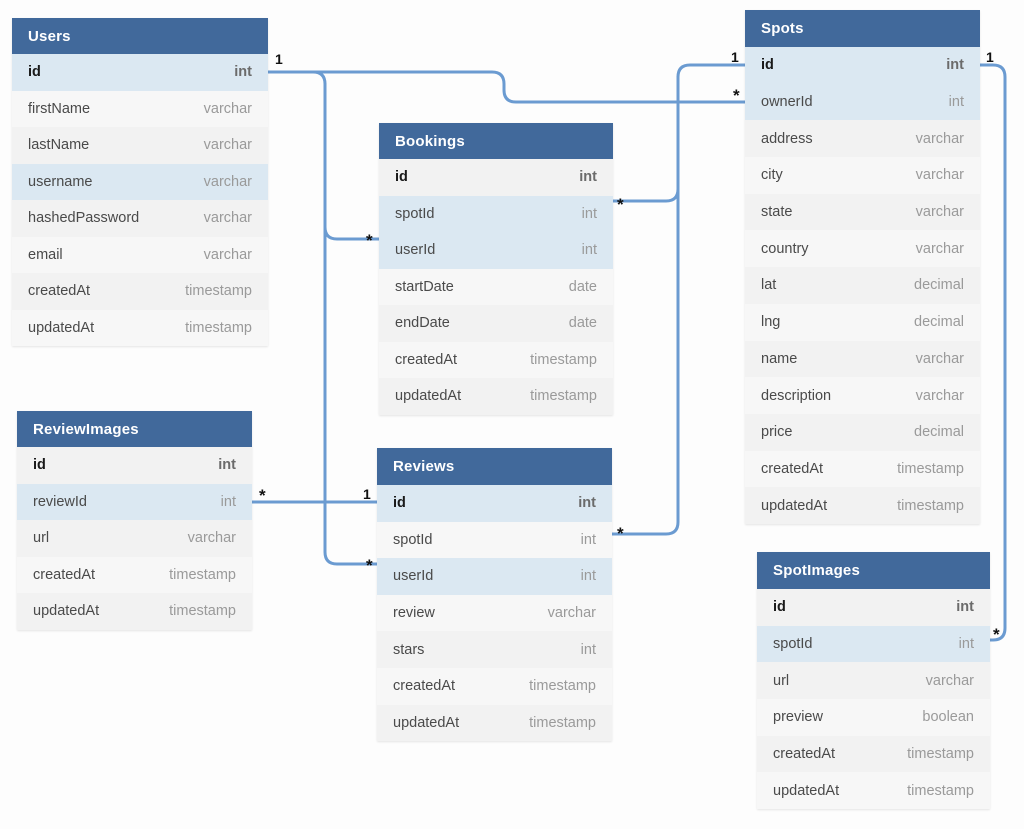 Image resolution: width=1024 pixels, height=829 pixels. Describe the element at coordinates (506, 87) in the screenshot. I see `relationship-users-spots` at that location.